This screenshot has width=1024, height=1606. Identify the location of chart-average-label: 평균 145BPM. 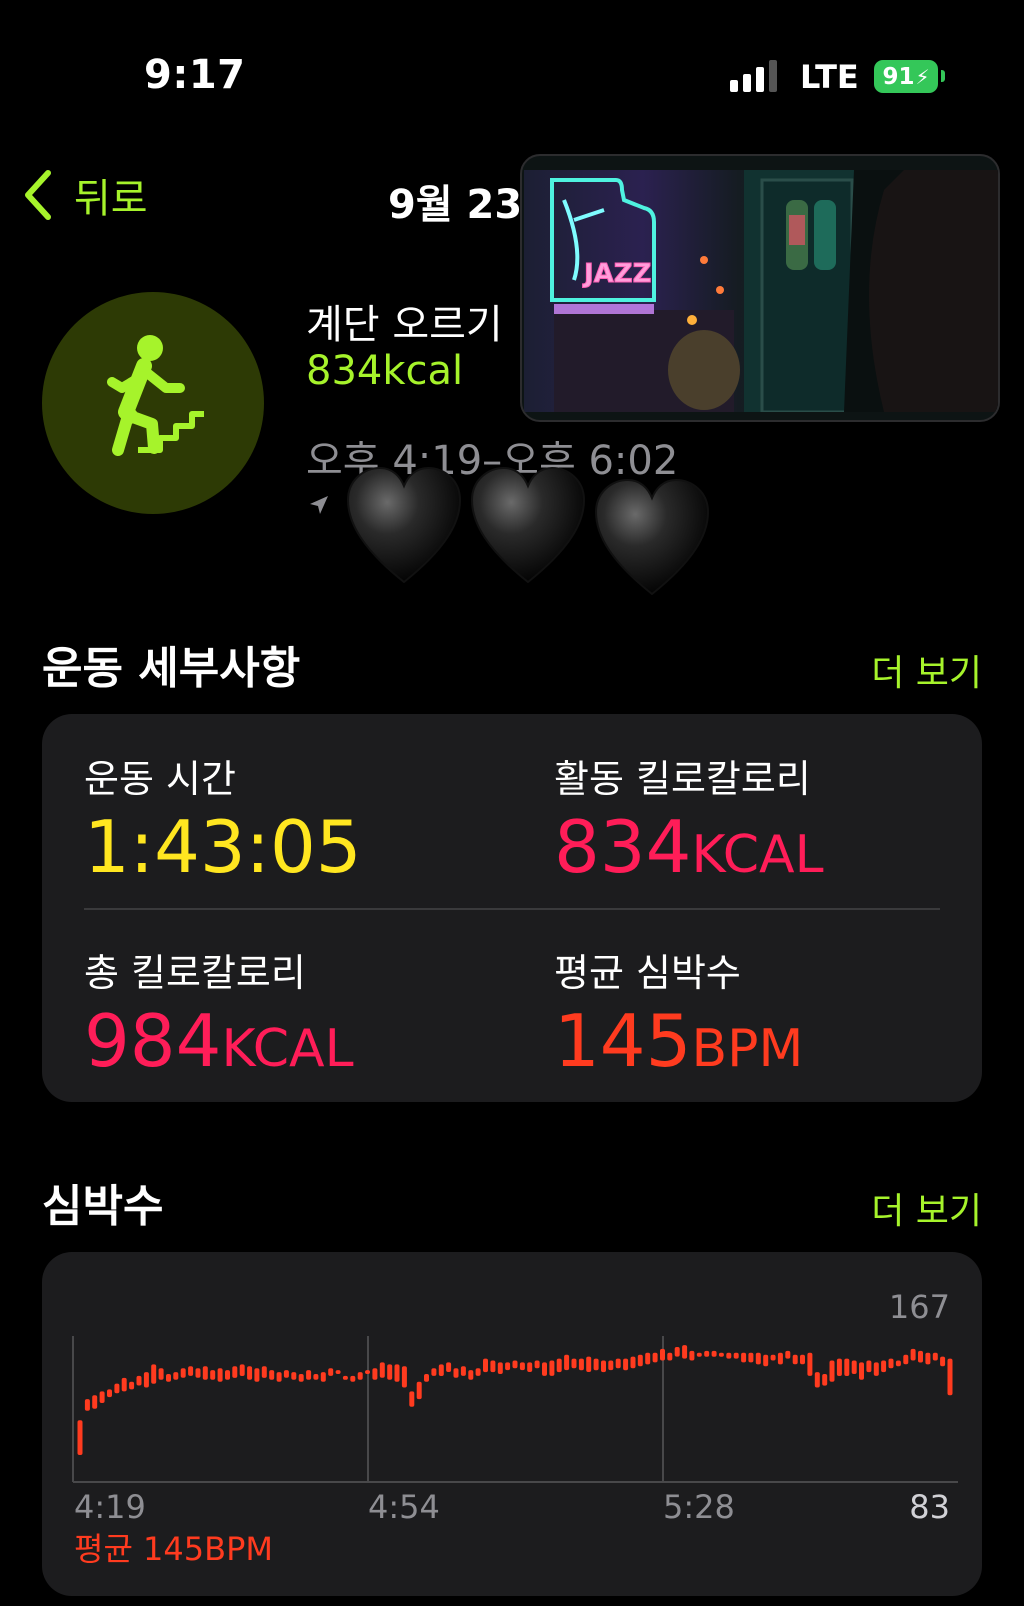
(173, 1549).